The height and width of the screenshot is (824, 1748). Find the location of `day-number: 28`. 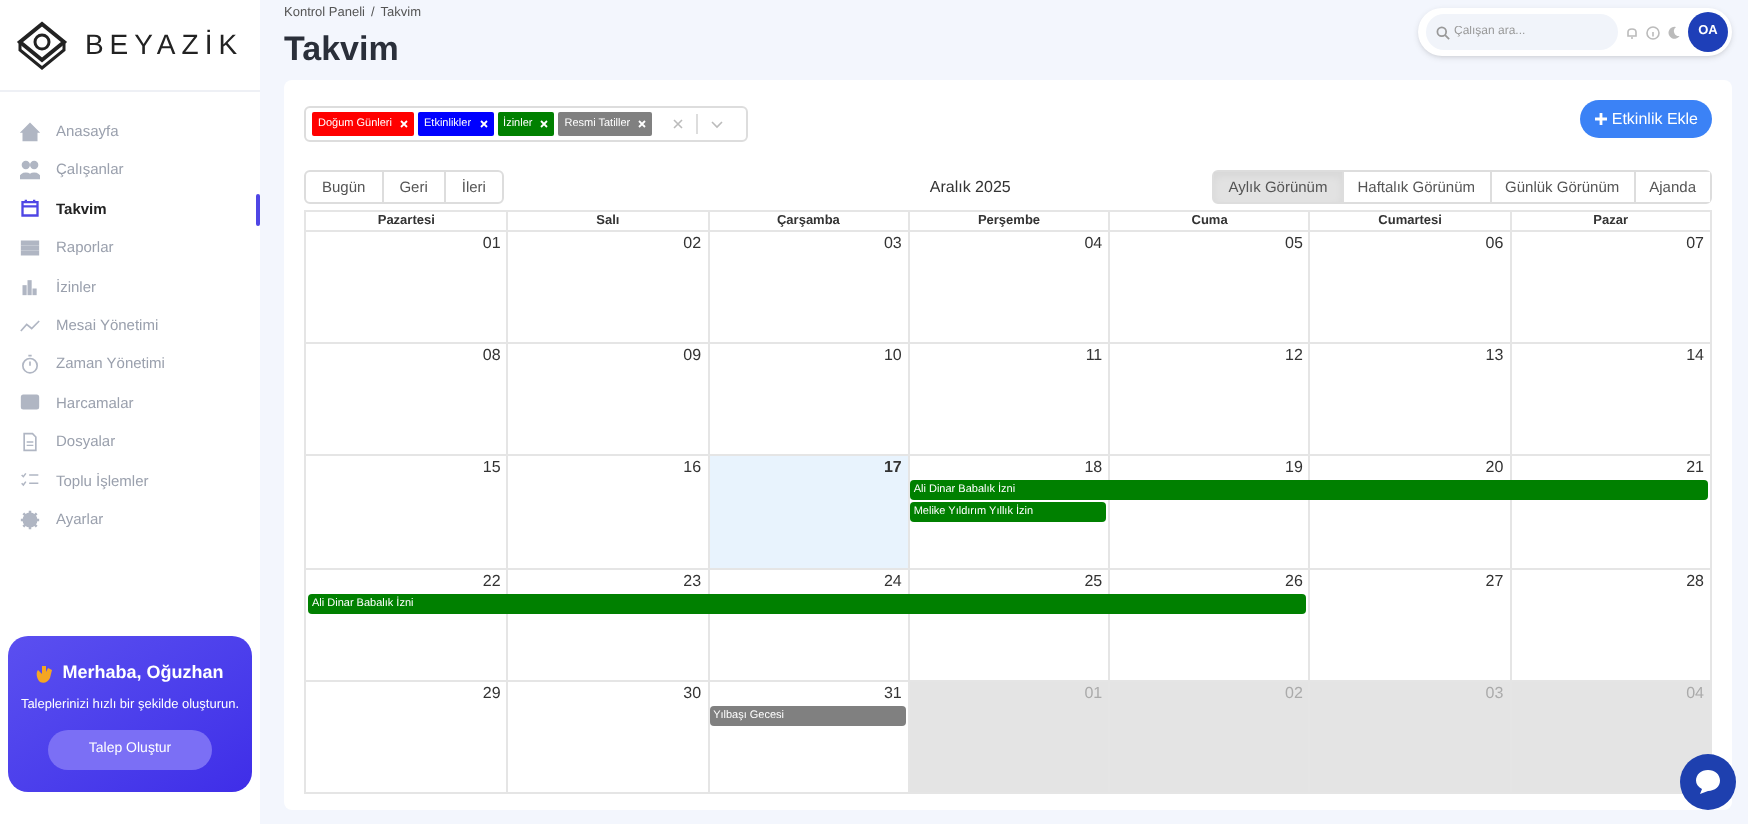

day-number: 28 is located at coordinates (1695, 581).